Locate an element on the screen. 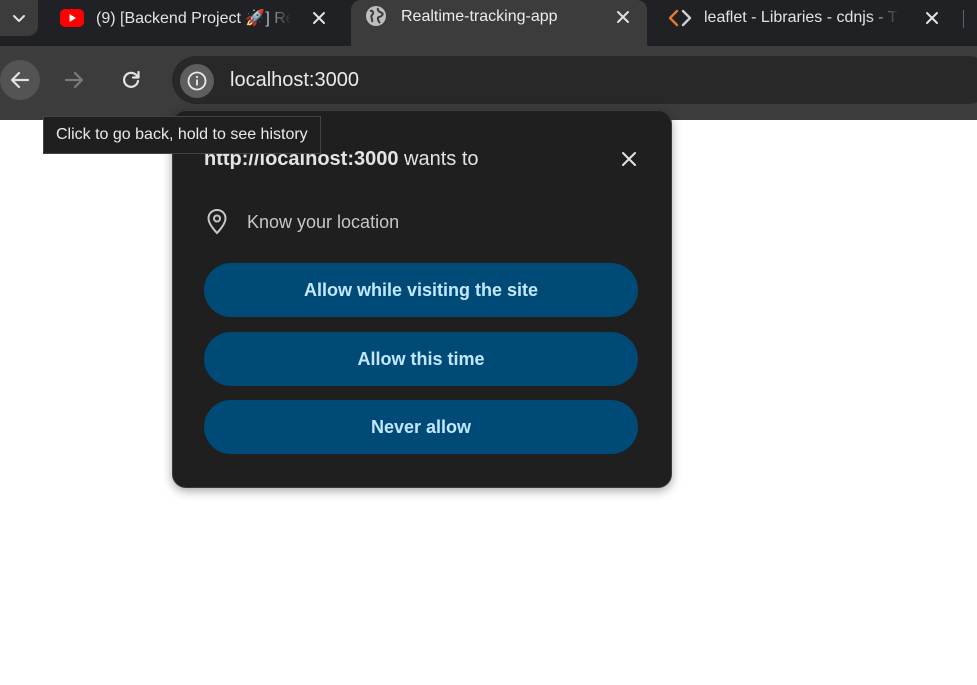 The height and width of the screenshot is (685, 977). back-button-tooltip: Click to go back, hold to see history is located at coordinates (182, 135).